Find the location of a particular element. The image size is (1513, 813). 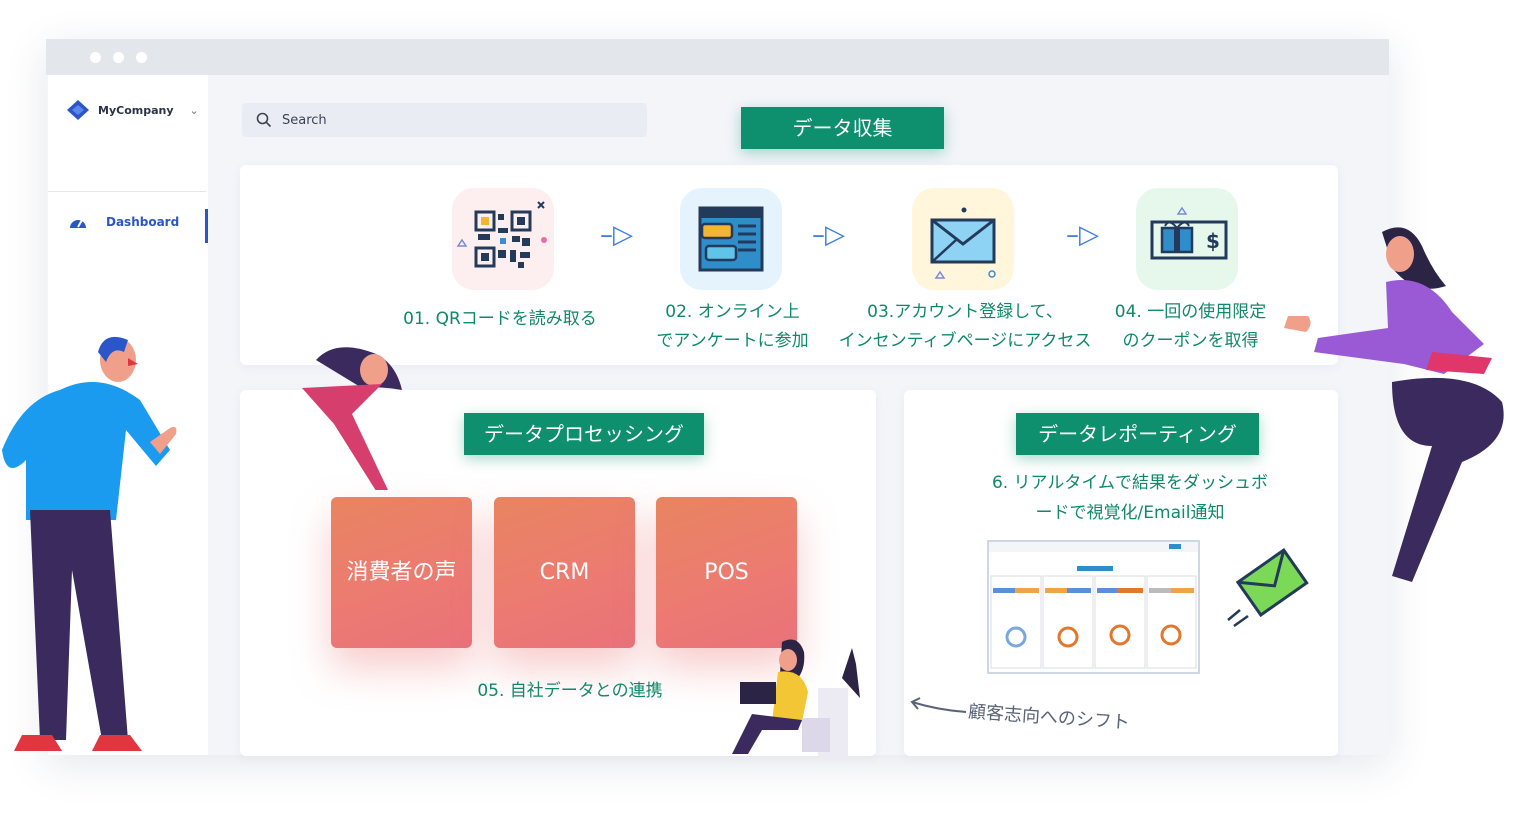

processing-caption: 05. 自社データとの連携 is located at coordinates (570, 691).